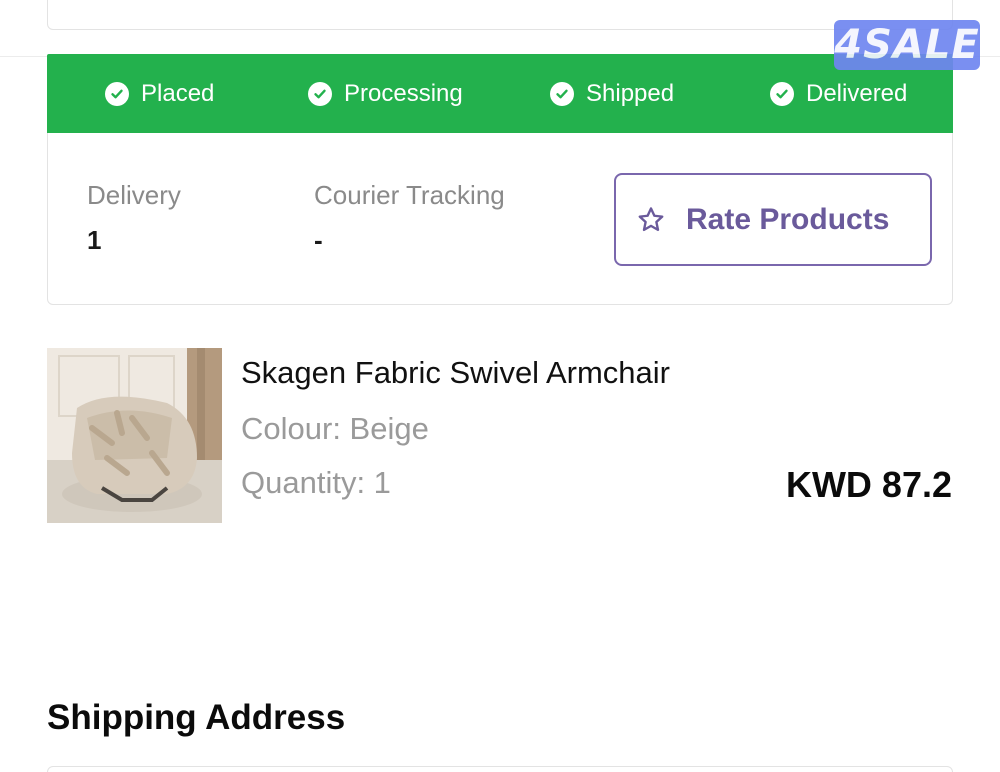  I want to click on status-step-label: Processing, so click(403, 93).